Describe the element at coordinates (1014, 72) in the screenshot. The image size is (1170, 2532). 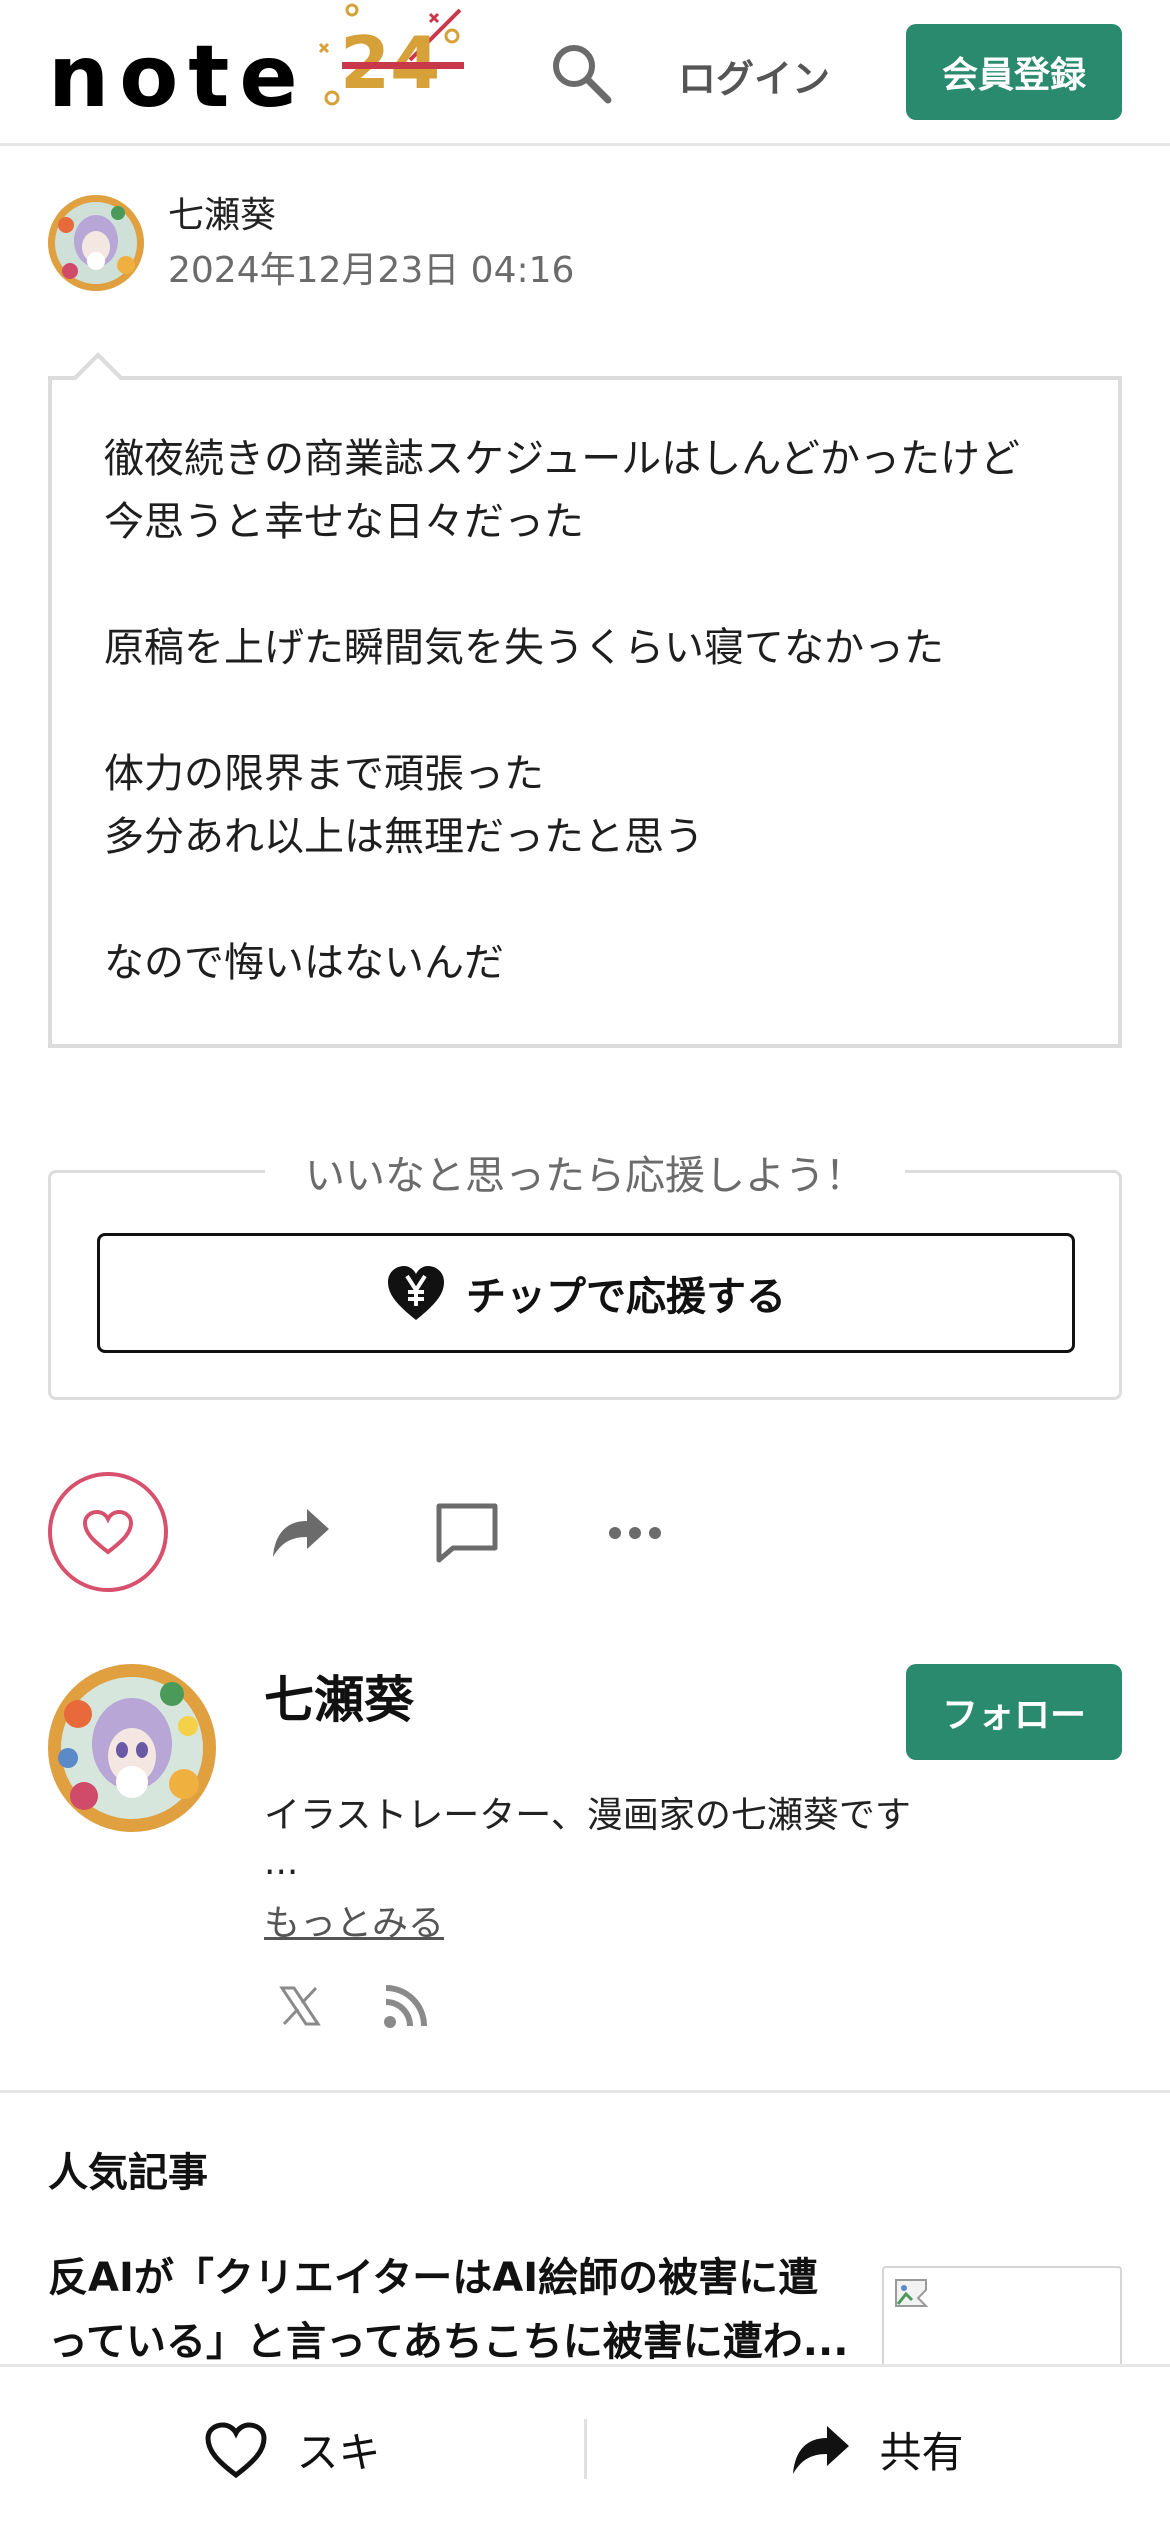
I see `signup-button: 会員登録` at that location.